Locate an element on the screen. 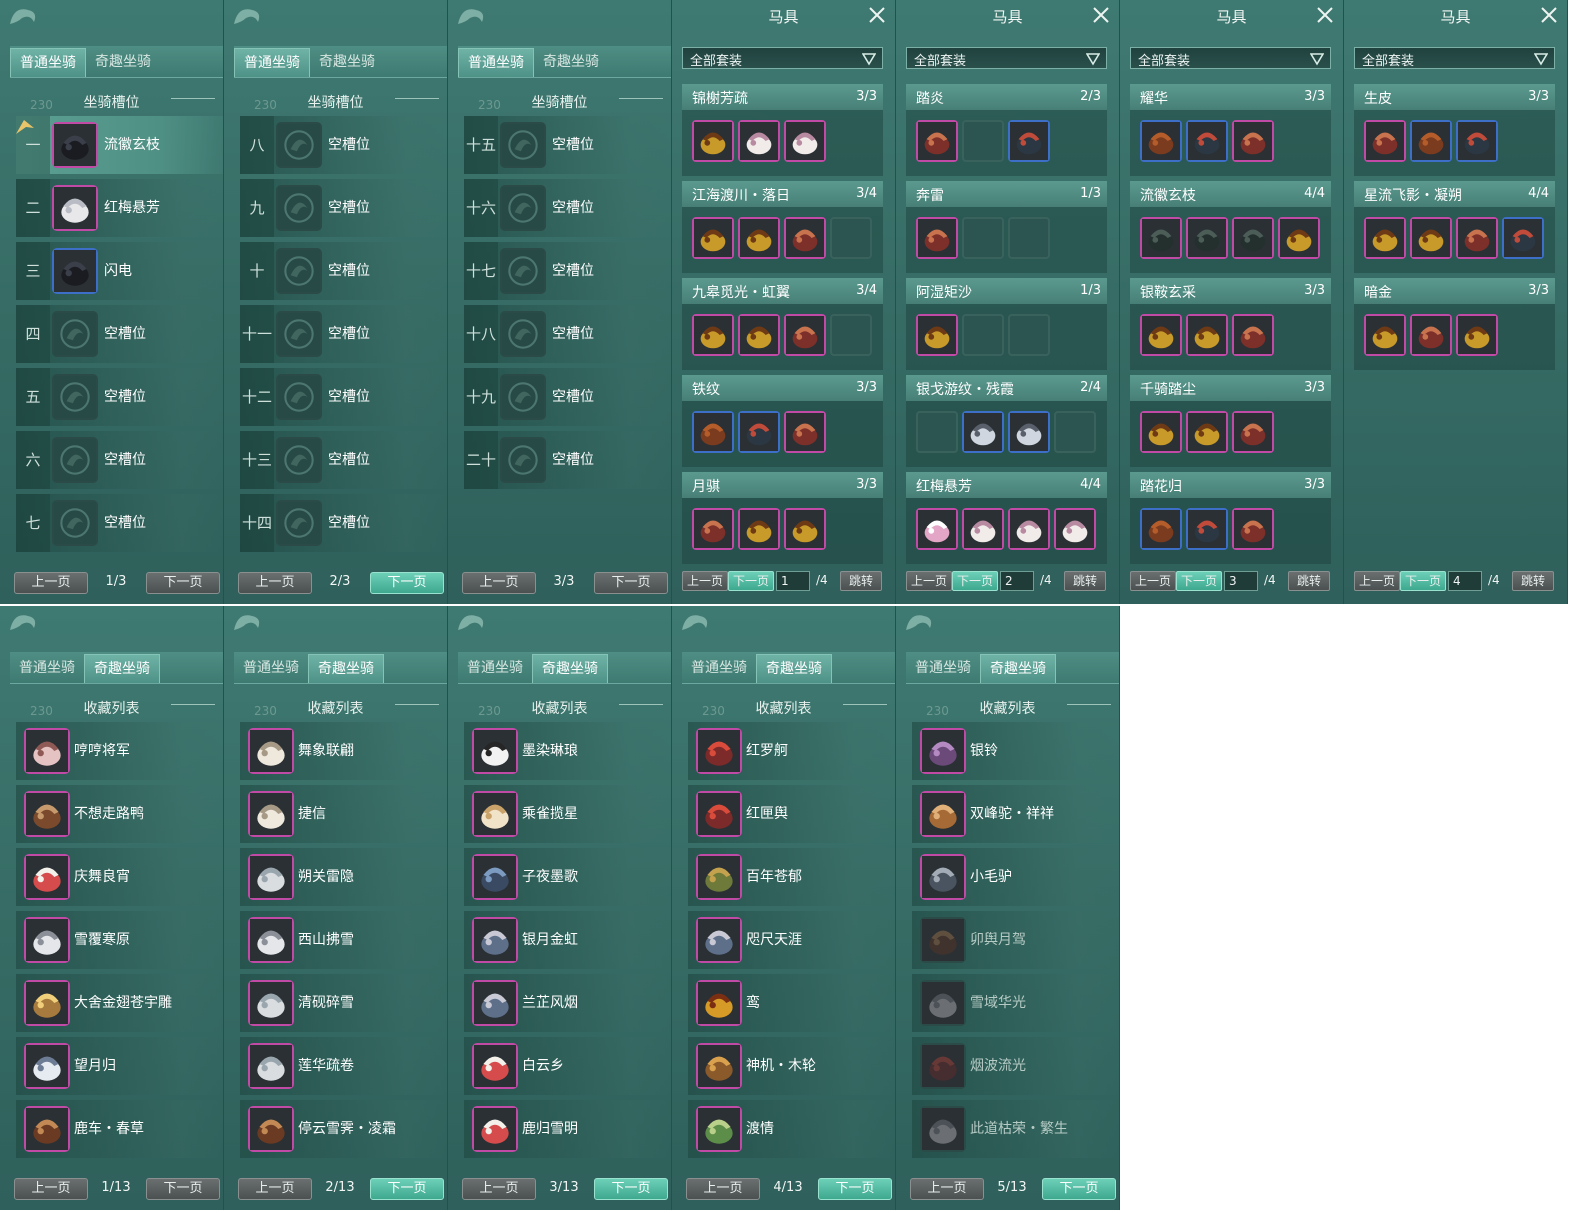 The width and height of the screenshot is (1590, 1230). collection-list-item: 朔关雷隐 is located at coordinates (343, 877).